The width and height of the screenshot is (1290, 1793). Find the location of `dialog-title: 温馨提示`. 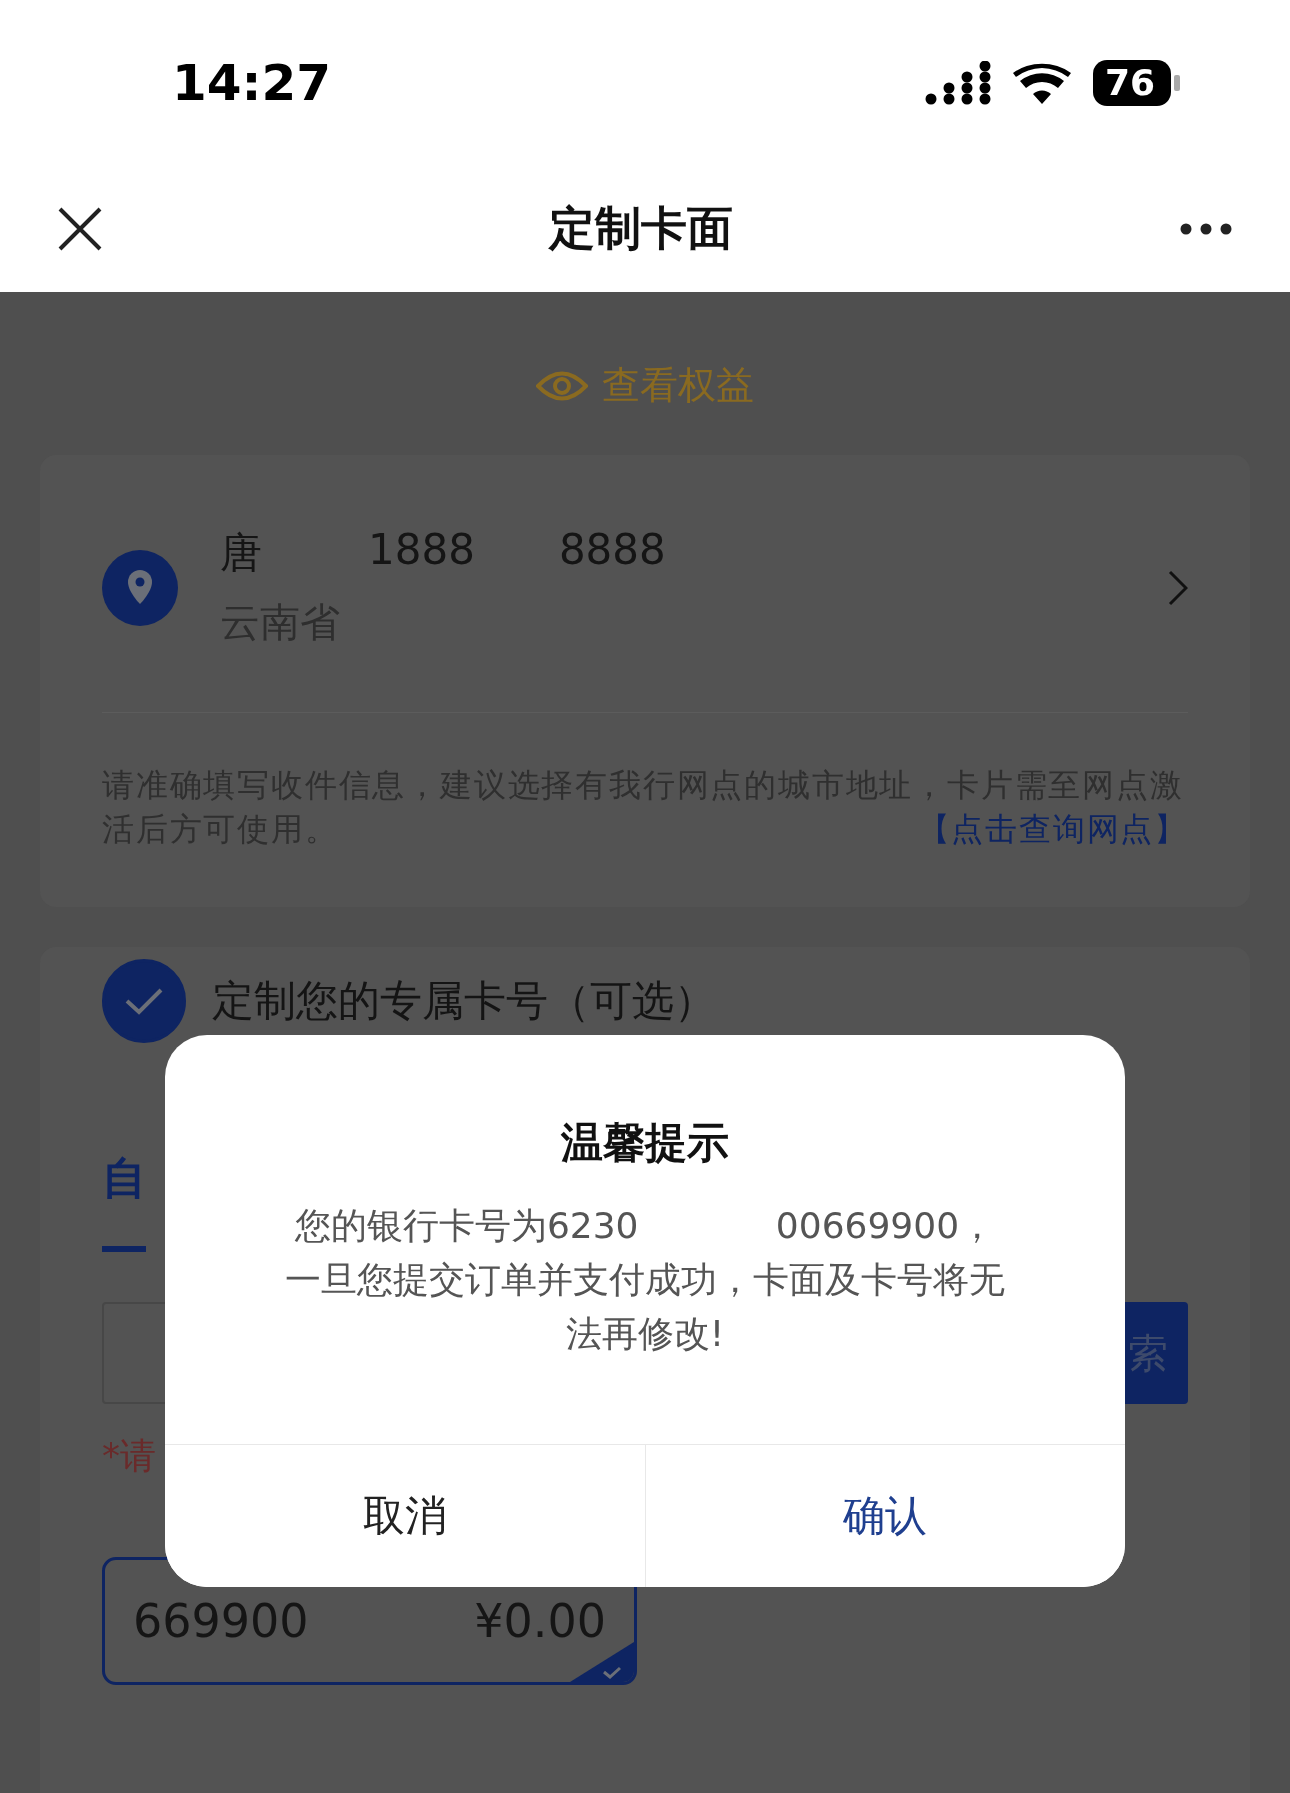

dialog-title: 温馨提示 is located at coordinates (645, 1143).